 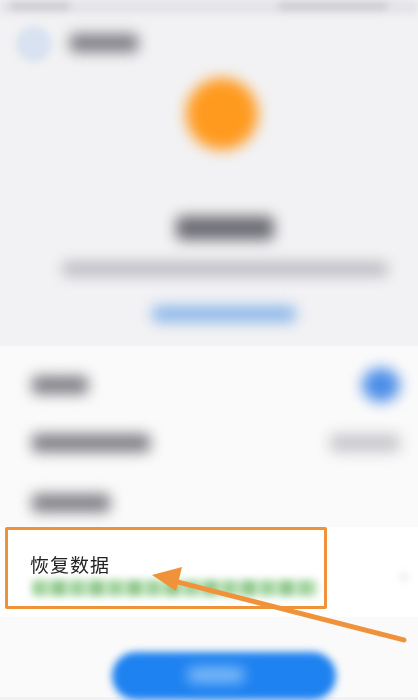 What do you see at coordinates (225, 269) in the screenshot?
I see `page-description` at bounding box center [225, 269].